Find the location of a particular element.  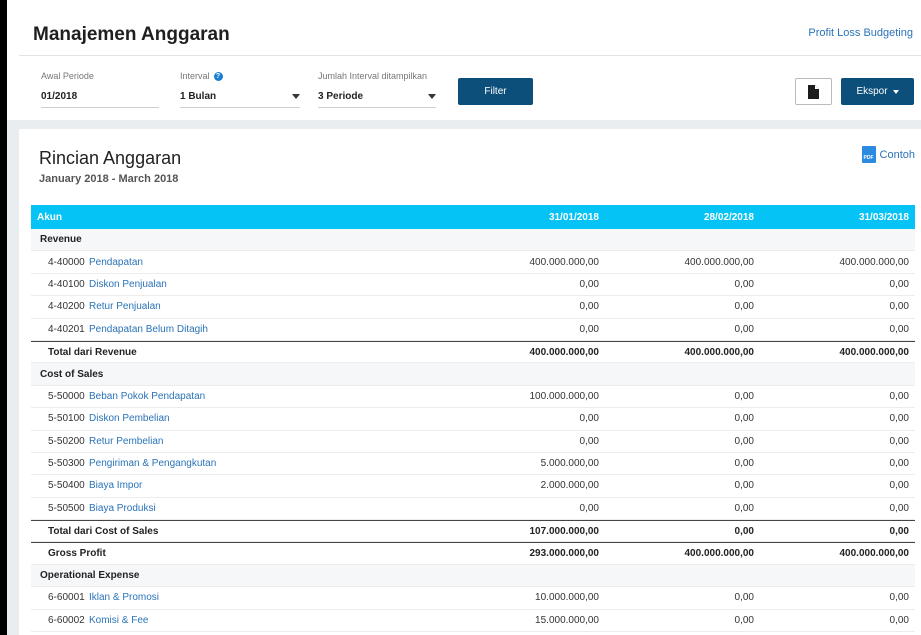

account-cell: 4-40100 Diskon Penjualan is located at coordinates (240, 284).